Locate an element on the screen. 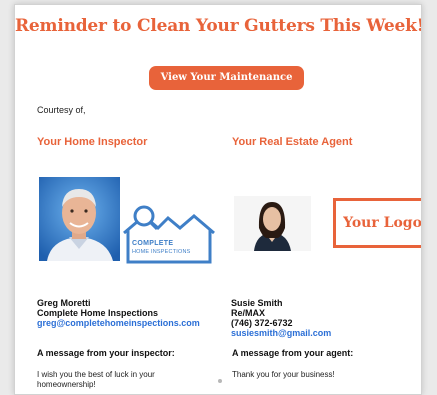 The width and height of the screenshot is (437, 395). agent-phone: (746) 372-6732 is located at coordinates (262, 323).